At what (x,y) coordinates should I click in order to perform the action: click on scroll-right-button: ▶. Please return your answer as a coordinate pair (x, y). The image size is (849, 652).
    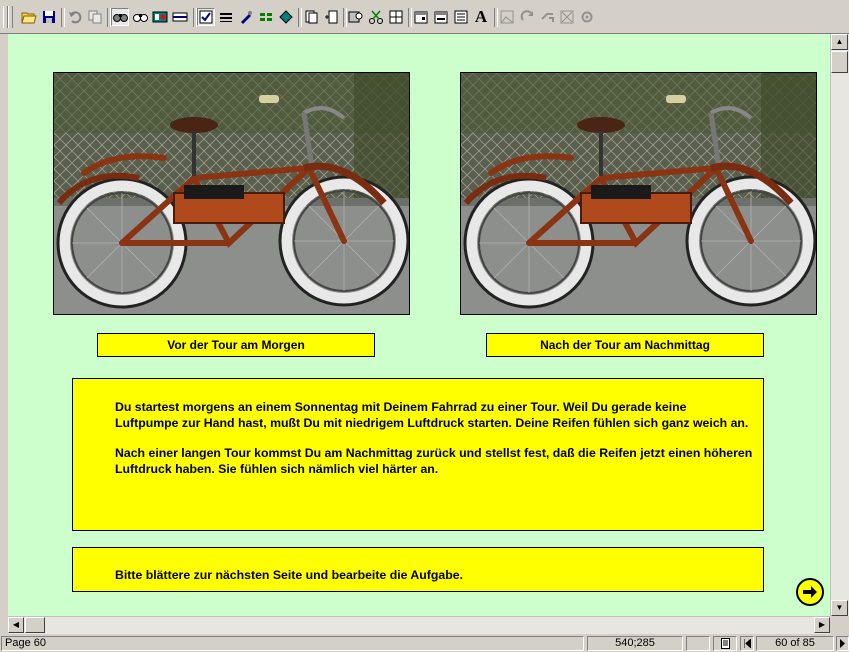
    Looking at the image, I should click on (822, 625).